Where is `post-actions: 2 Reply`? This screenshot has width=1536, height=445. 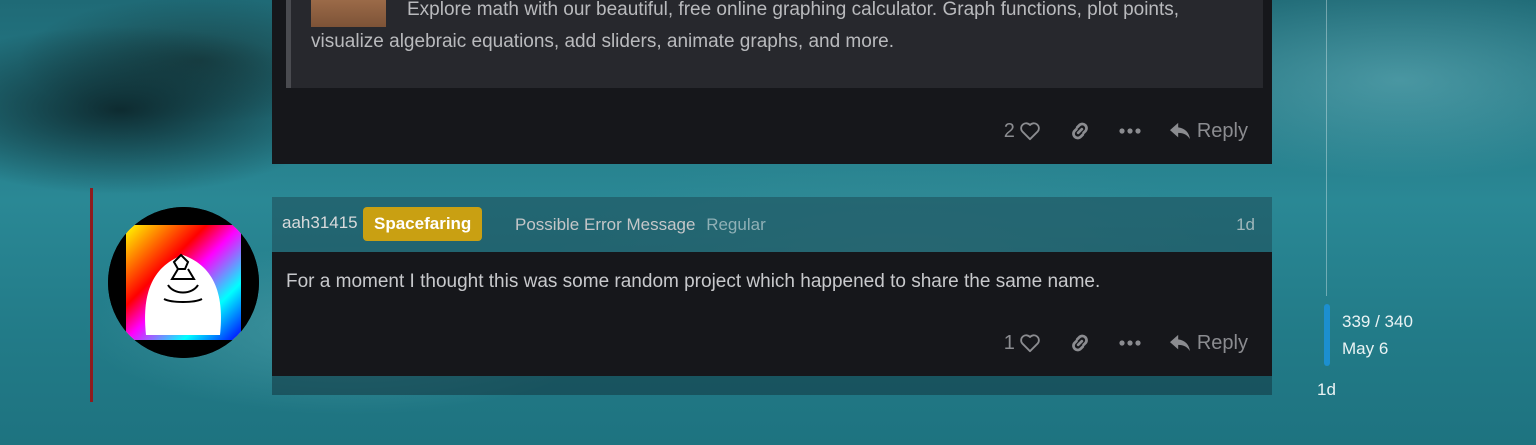 post-actions: 2 Reply is located at coordinates (1126, 131).